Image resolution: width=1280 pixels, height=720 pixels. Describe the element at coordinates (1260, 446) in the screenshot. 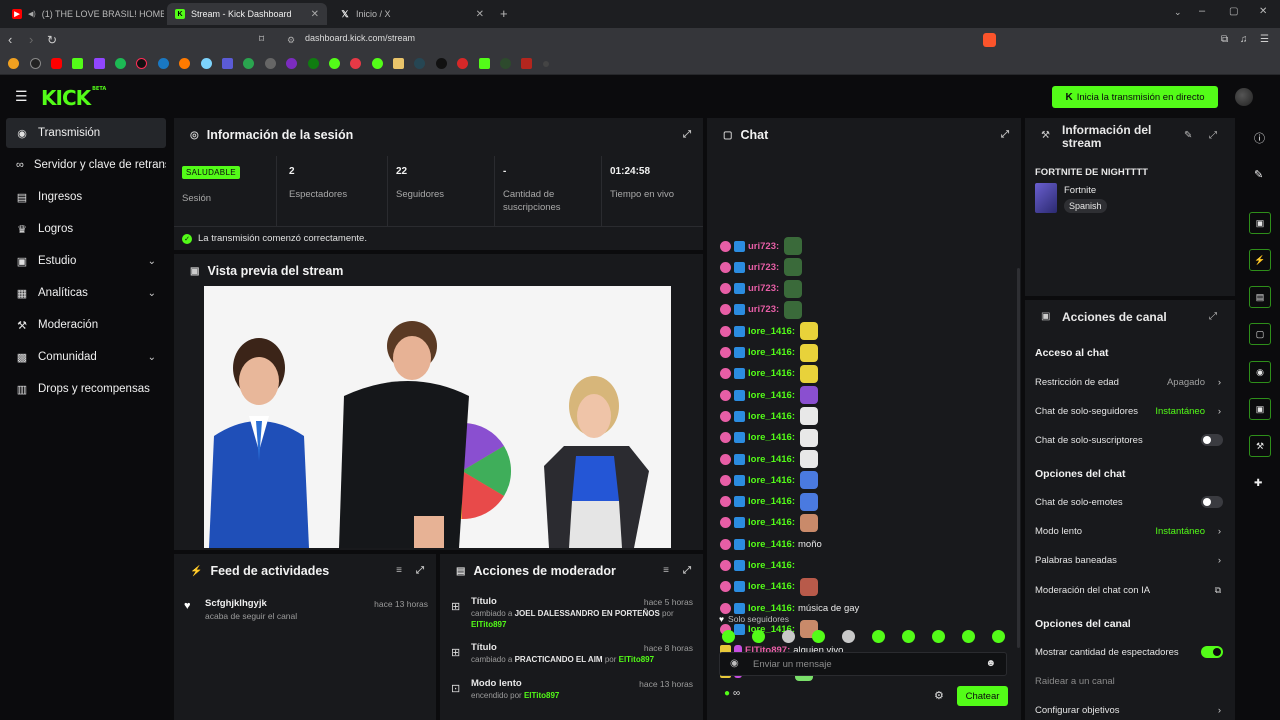

I see `rail-button-wrench: ⚒` at that location.